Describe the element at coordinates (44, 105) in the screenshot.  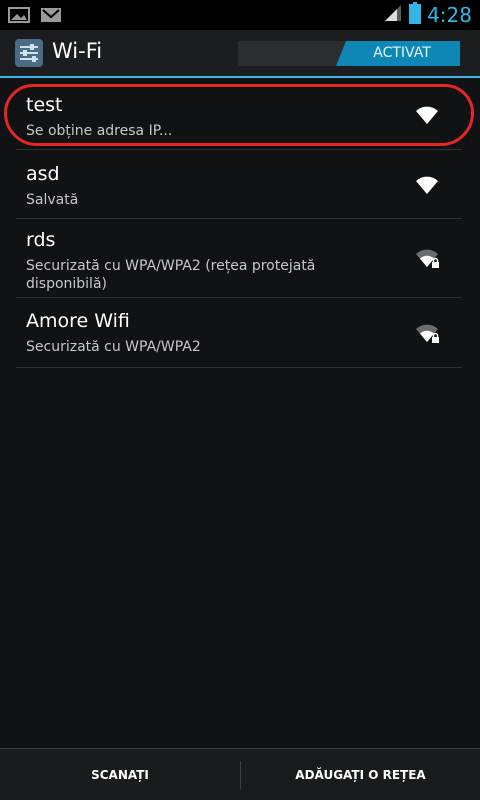
I see `network-ssid: test` at that location.